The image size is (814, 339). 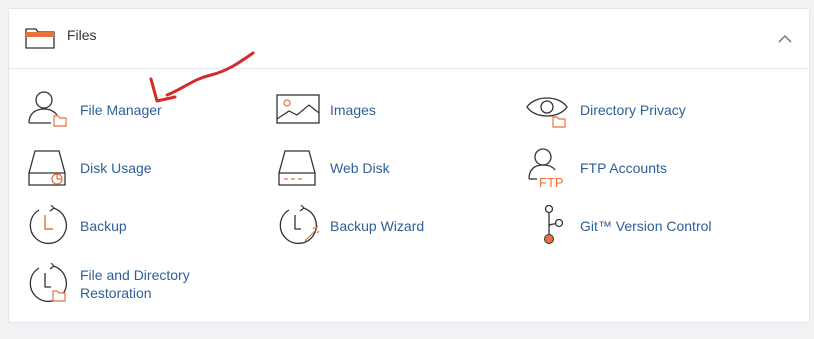 I want to click on disk-usage-label: Disk Usage, so click(x=116, y=168).